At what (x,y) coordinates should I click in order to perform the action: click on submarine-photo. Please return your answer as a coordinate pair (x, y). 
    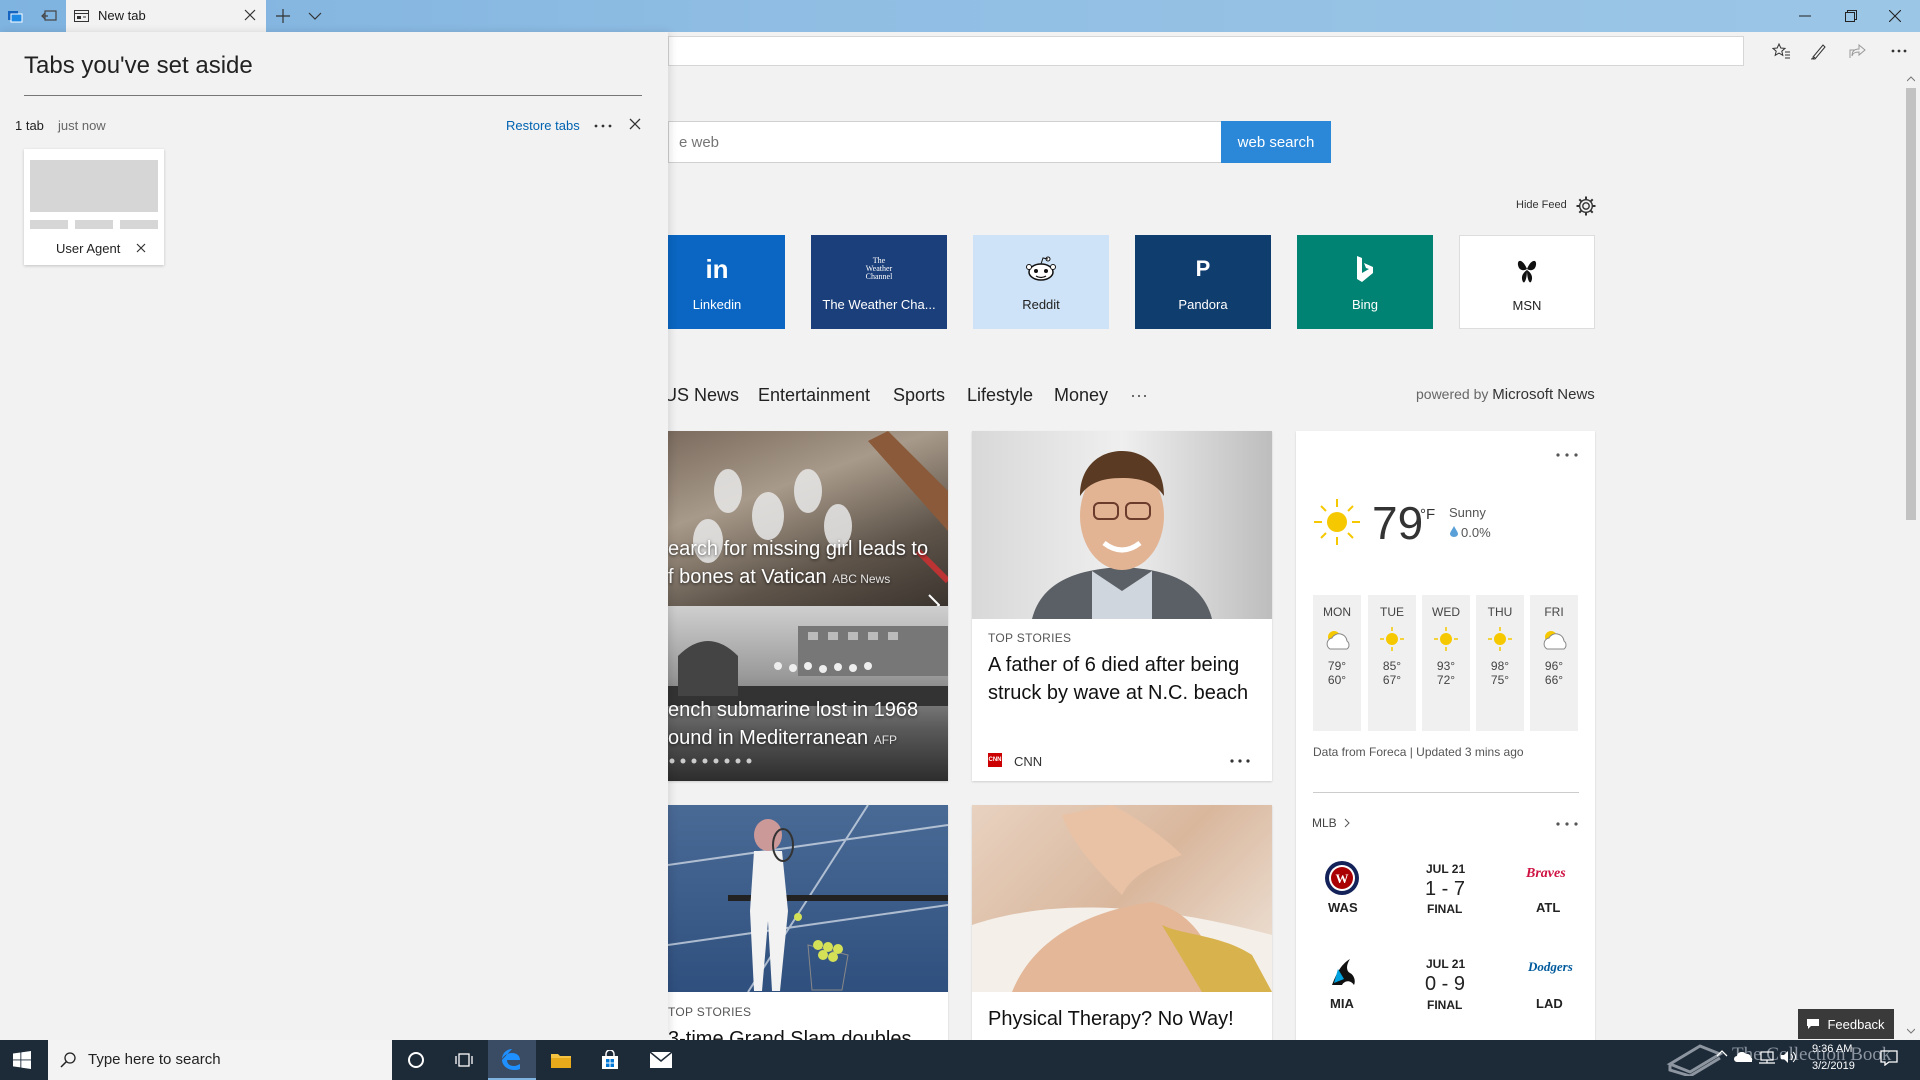
    Looking at the image, I should click on (808, 693).